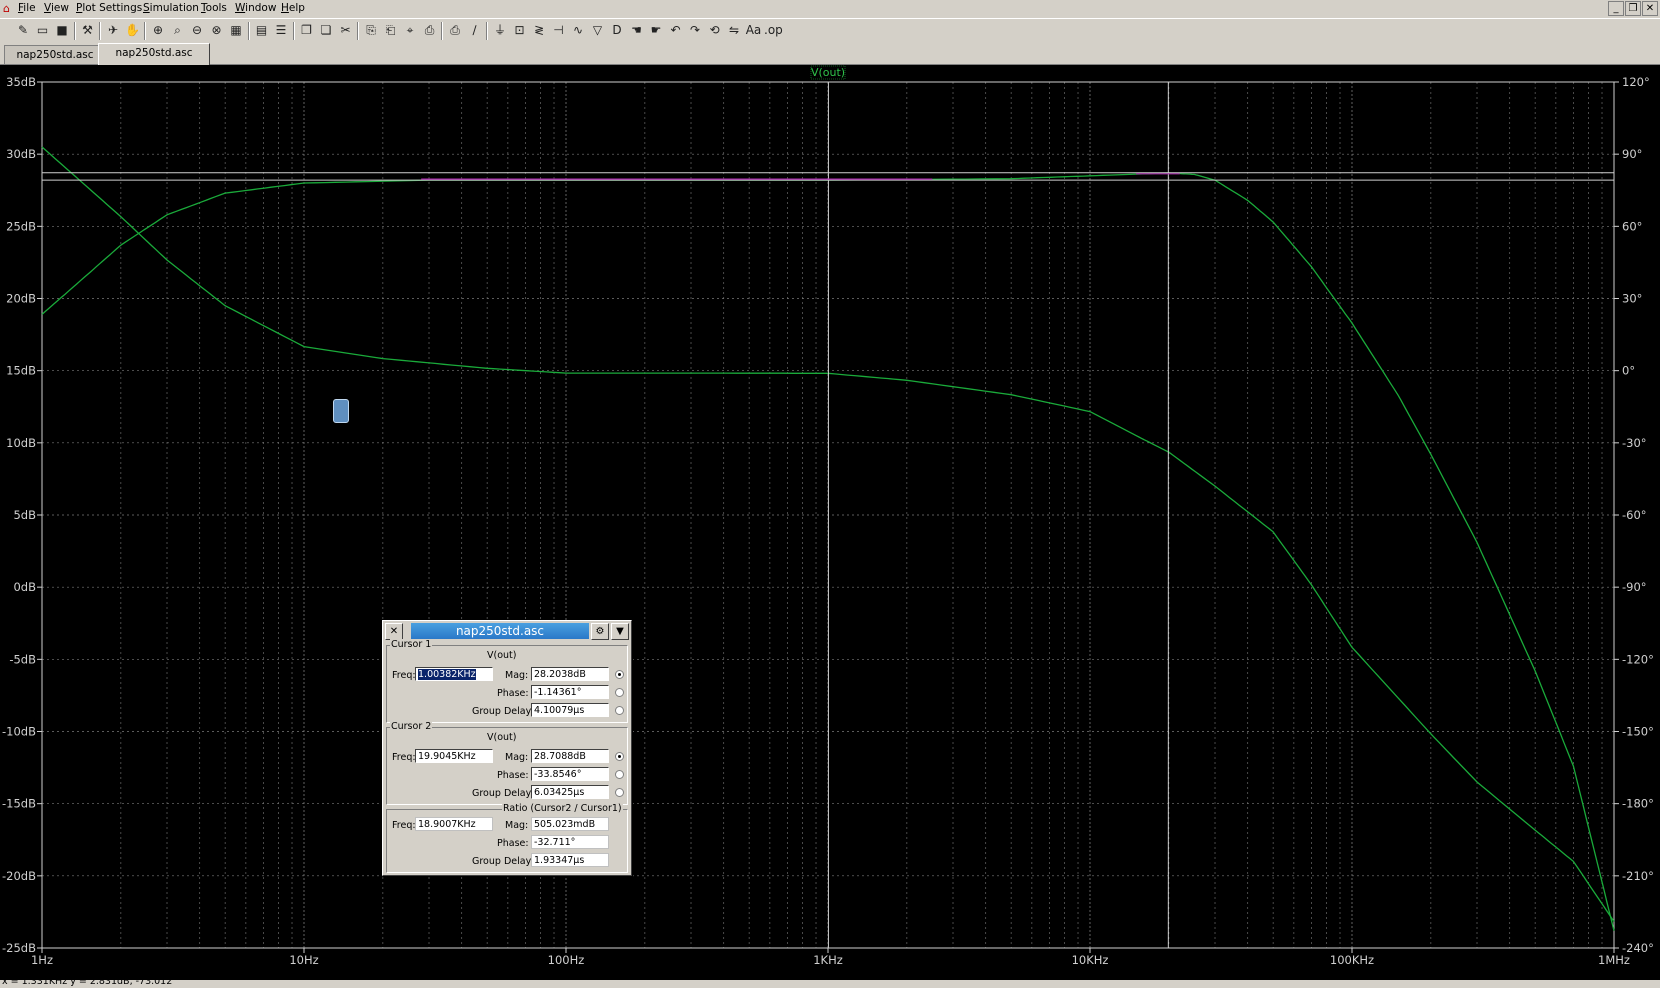 This screenshot has height=988, width=1660. What do you see at coordinates (27, 8) in the screenshot?
I see `menu-file: File` at bounding box center [27, 8].